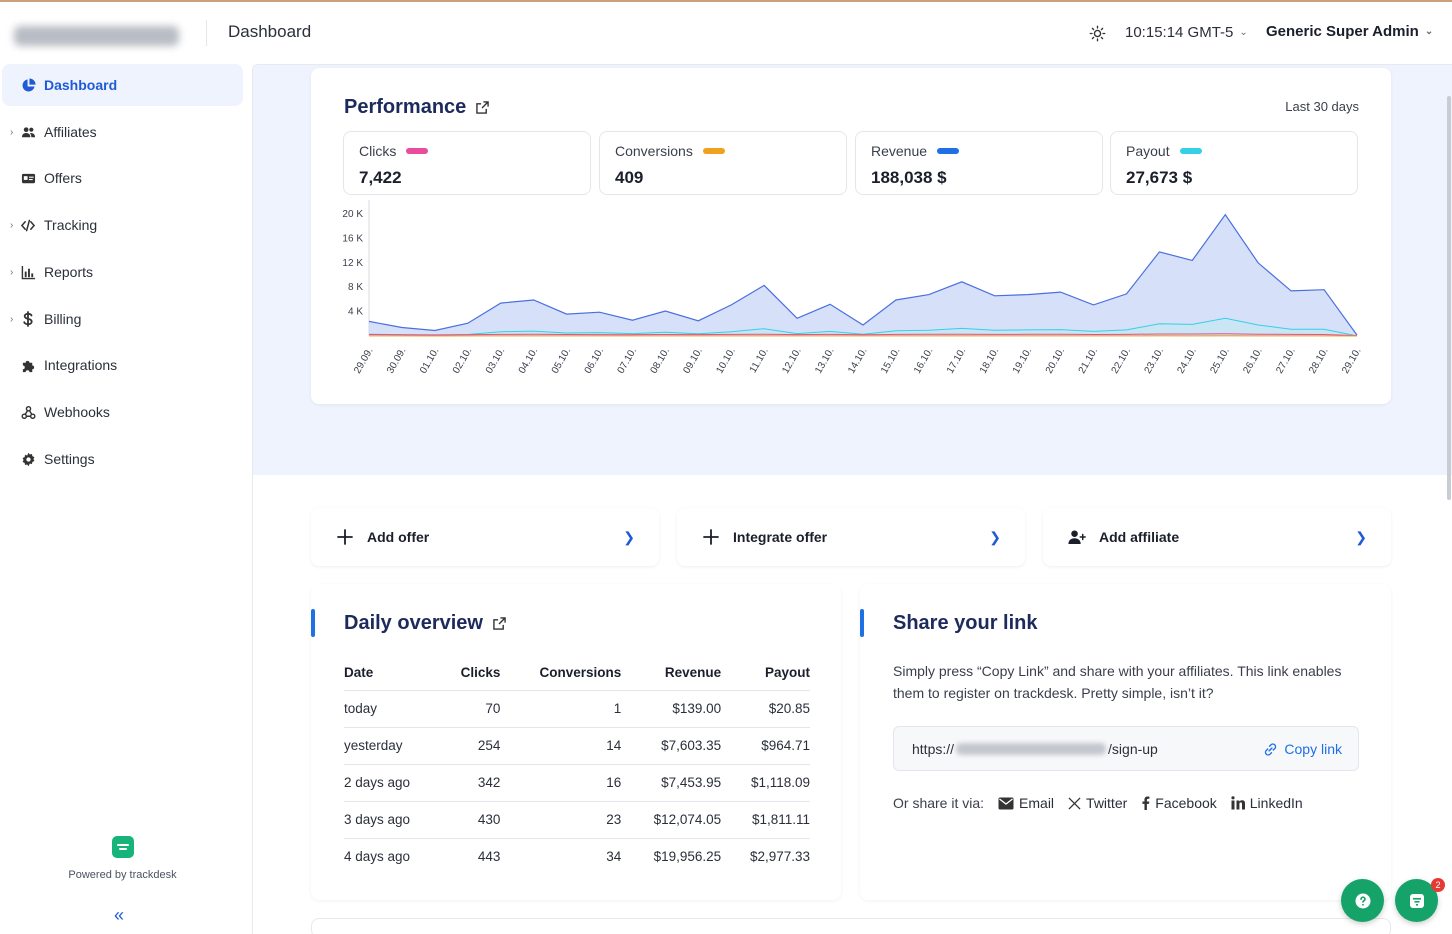  What do you see at coordinates (122, 225) in the screenshot?
I see `sidebar-item-tracking: › Tracking` at bounding box center [122, 225].